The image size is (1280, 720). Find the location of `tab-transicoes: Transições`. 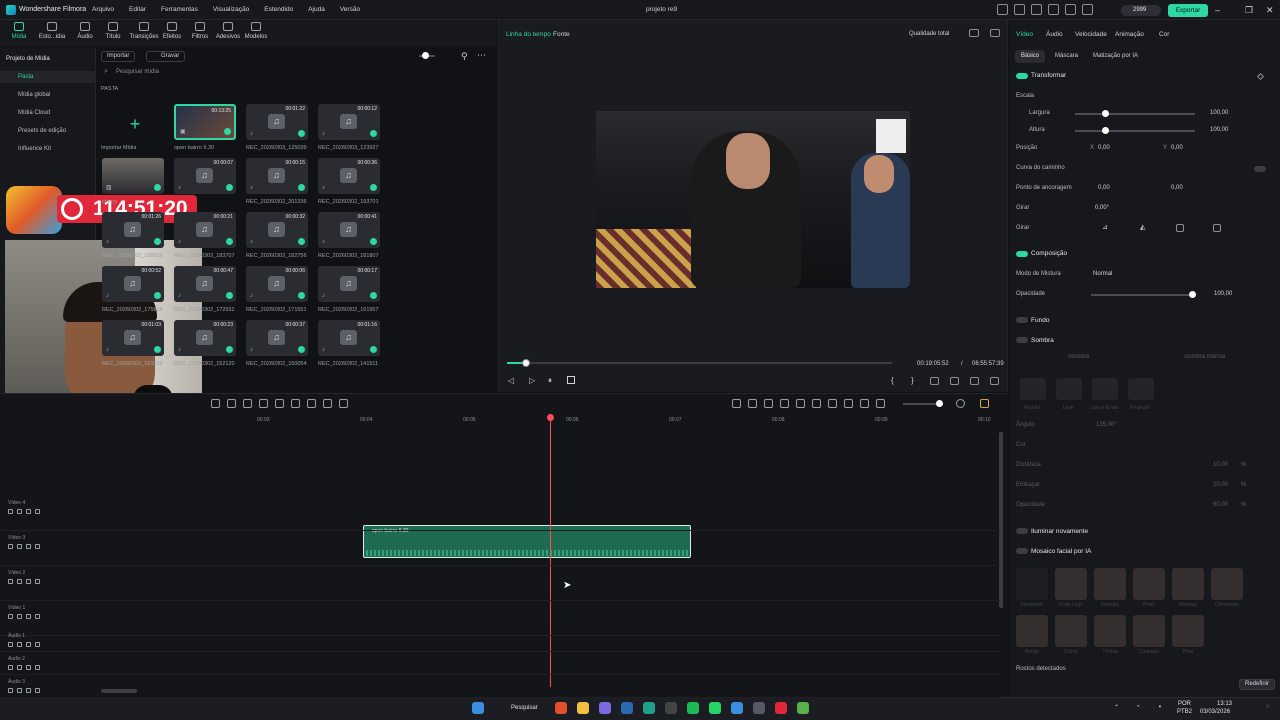

tab-transicoes: Transições is located at coordinates (144, 31).